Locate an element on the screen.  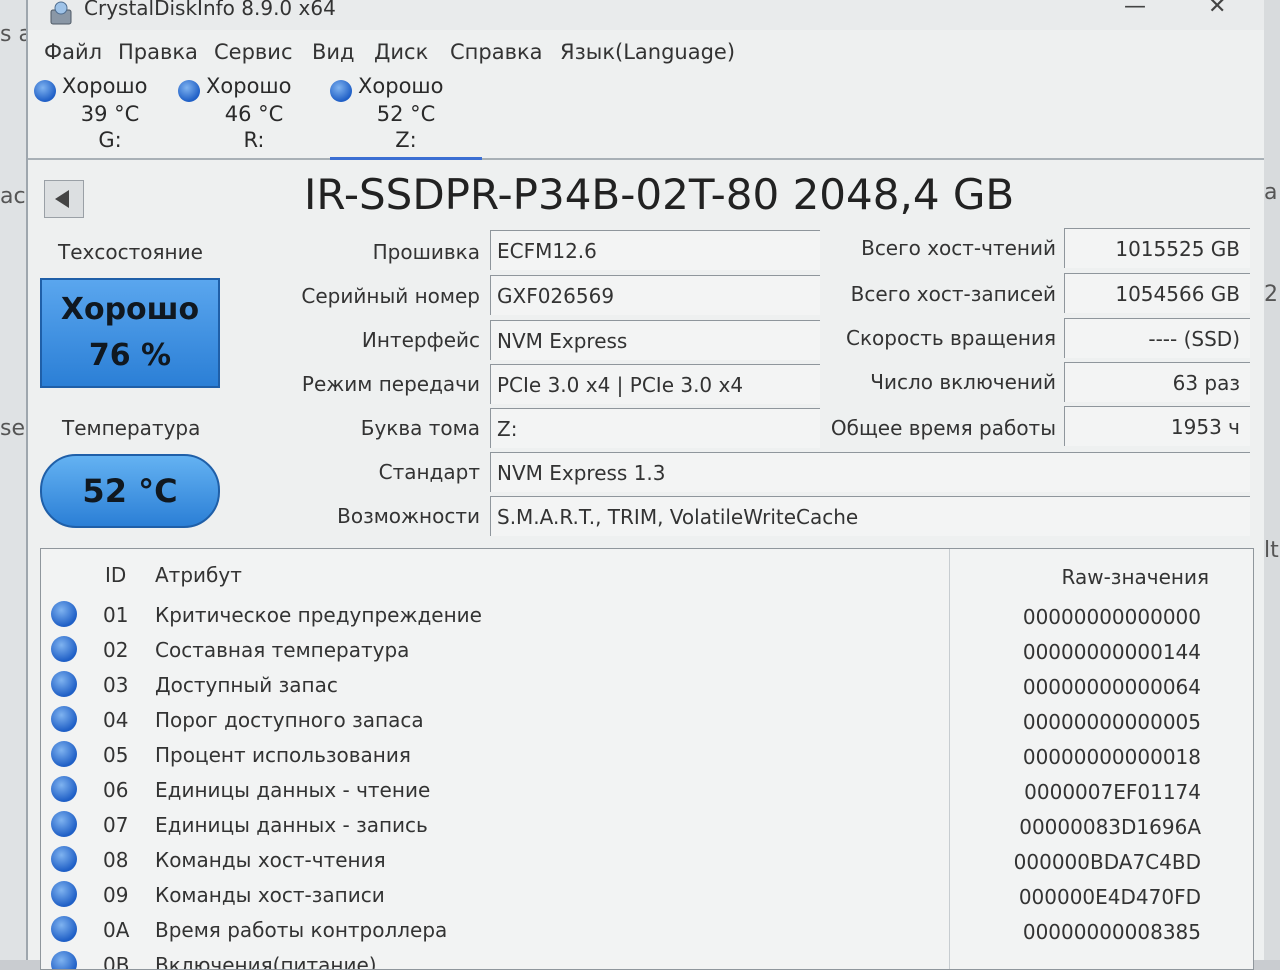
close-icon: ✕ is located at coordinates (1217, 9).